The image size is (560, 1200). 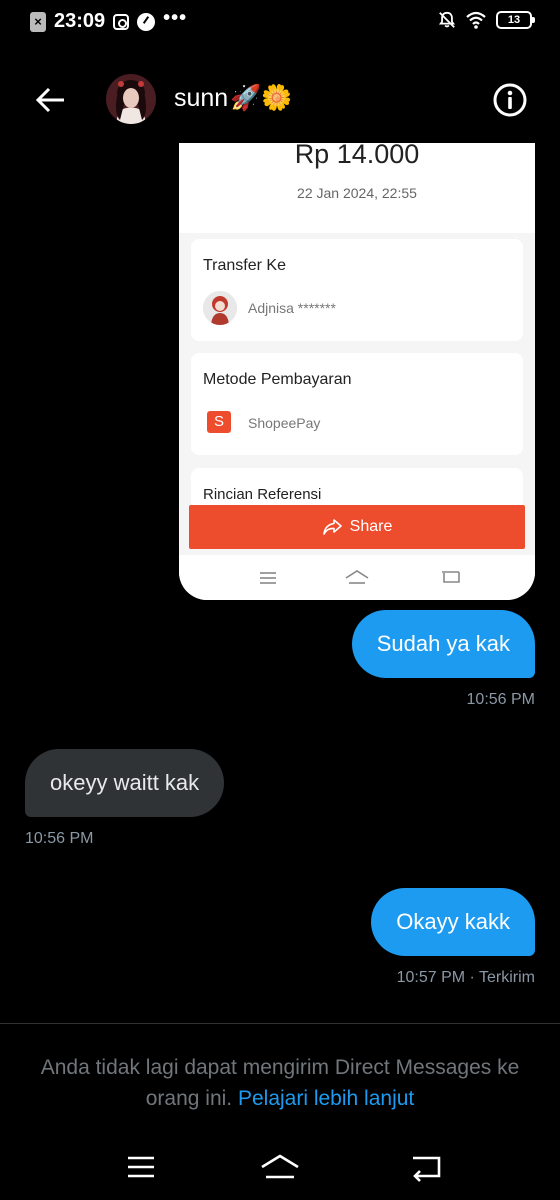 I want to click on payment-method-title: Metode Pembayaran, so click(x=277, y=379).